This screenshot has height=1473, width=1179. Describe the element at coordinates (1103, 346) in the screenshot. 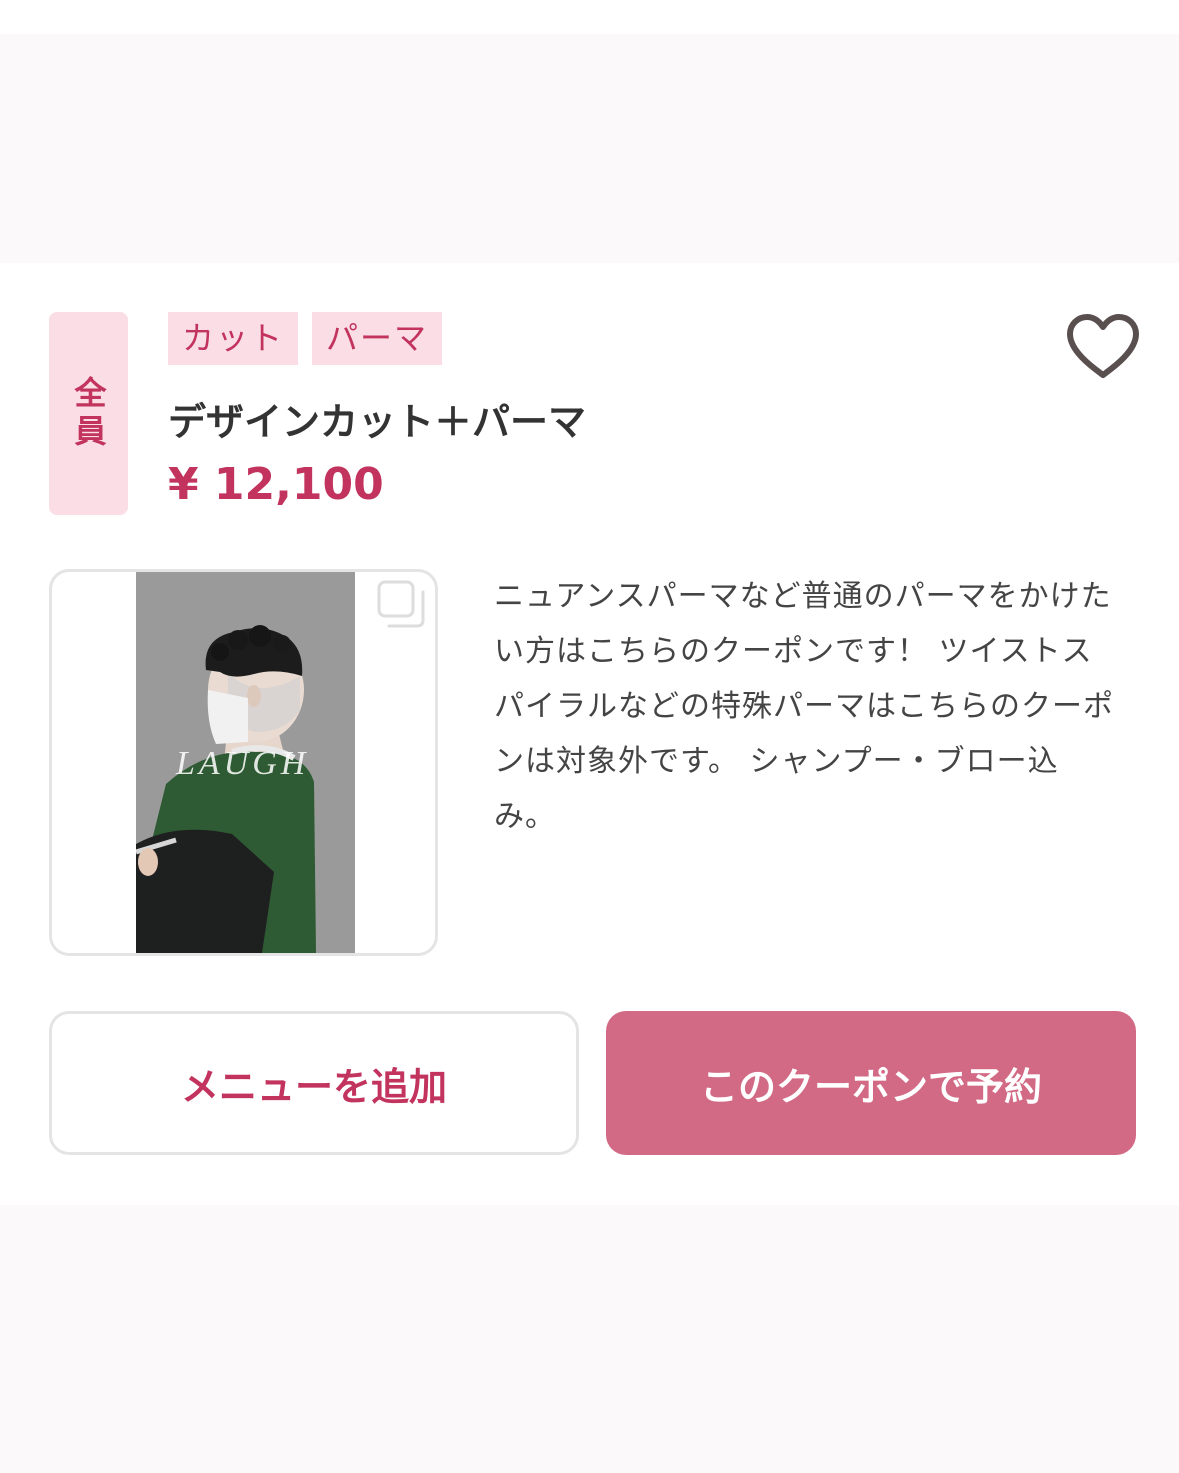

I see `heart-outline-icon` at that location.